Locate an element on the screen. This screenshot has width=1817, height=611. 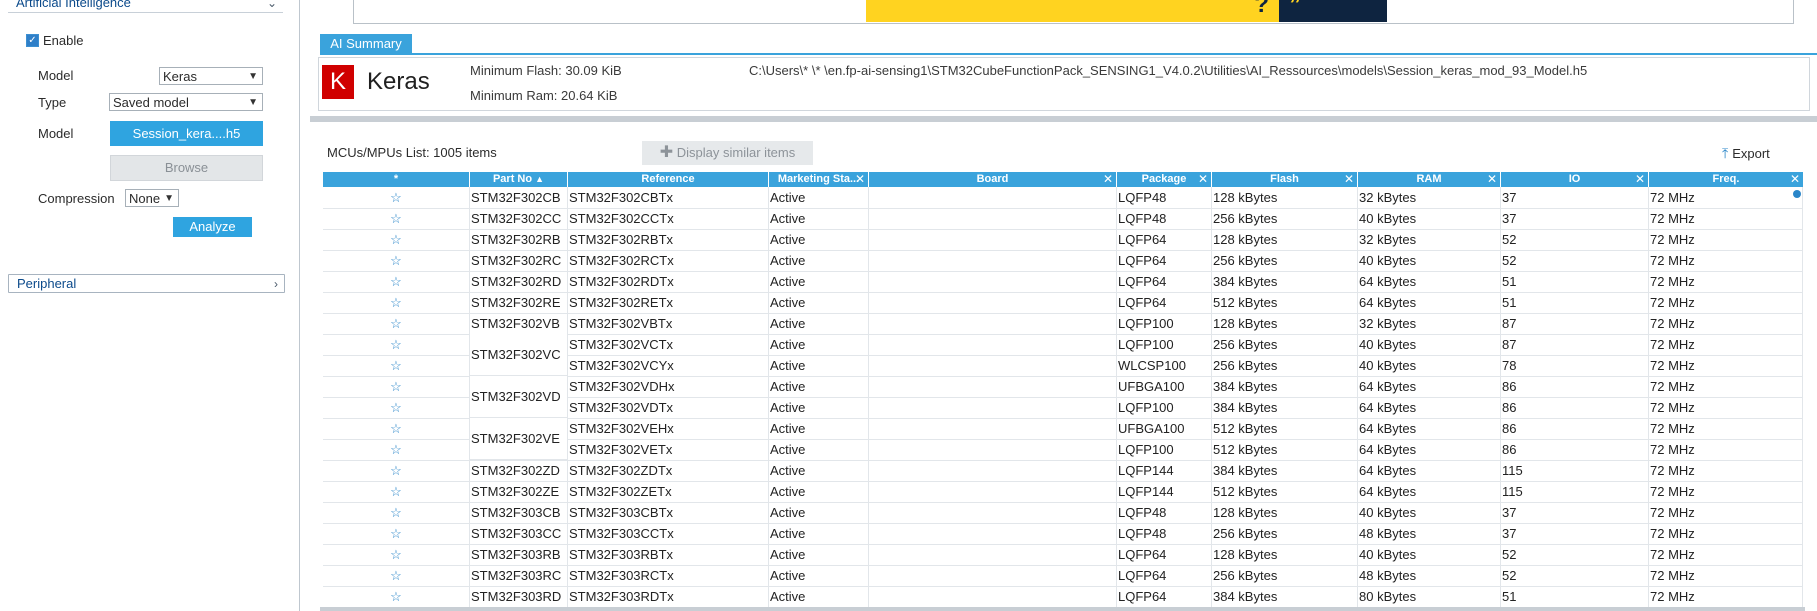
export-button: ⤒ Export is located at coordinates (1746, 153).